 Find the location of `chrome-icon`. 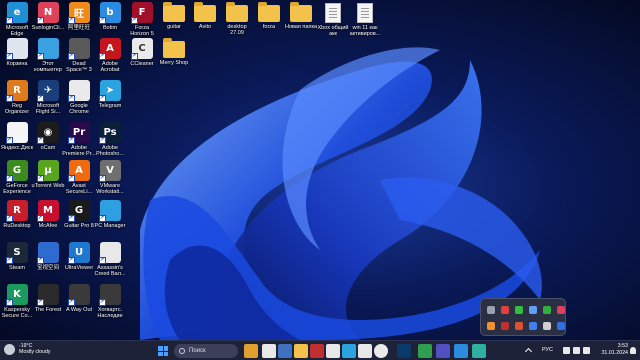

chrome-icon is located at coordinates (381, 351).